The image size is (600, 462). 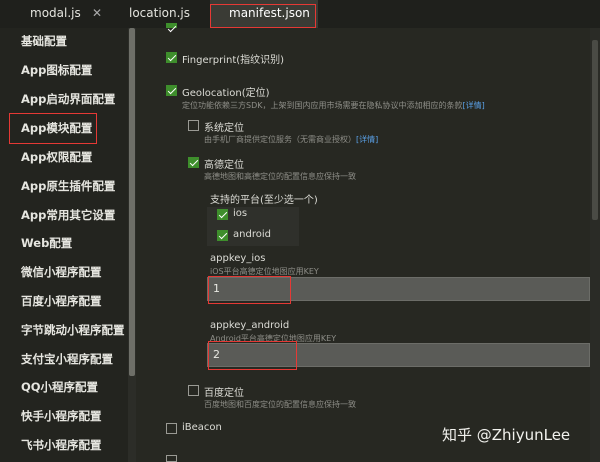 What do you see at coordinates (222, 235) in the screenshot?
I see `android-checkbox` at bounding box center [222, 235].